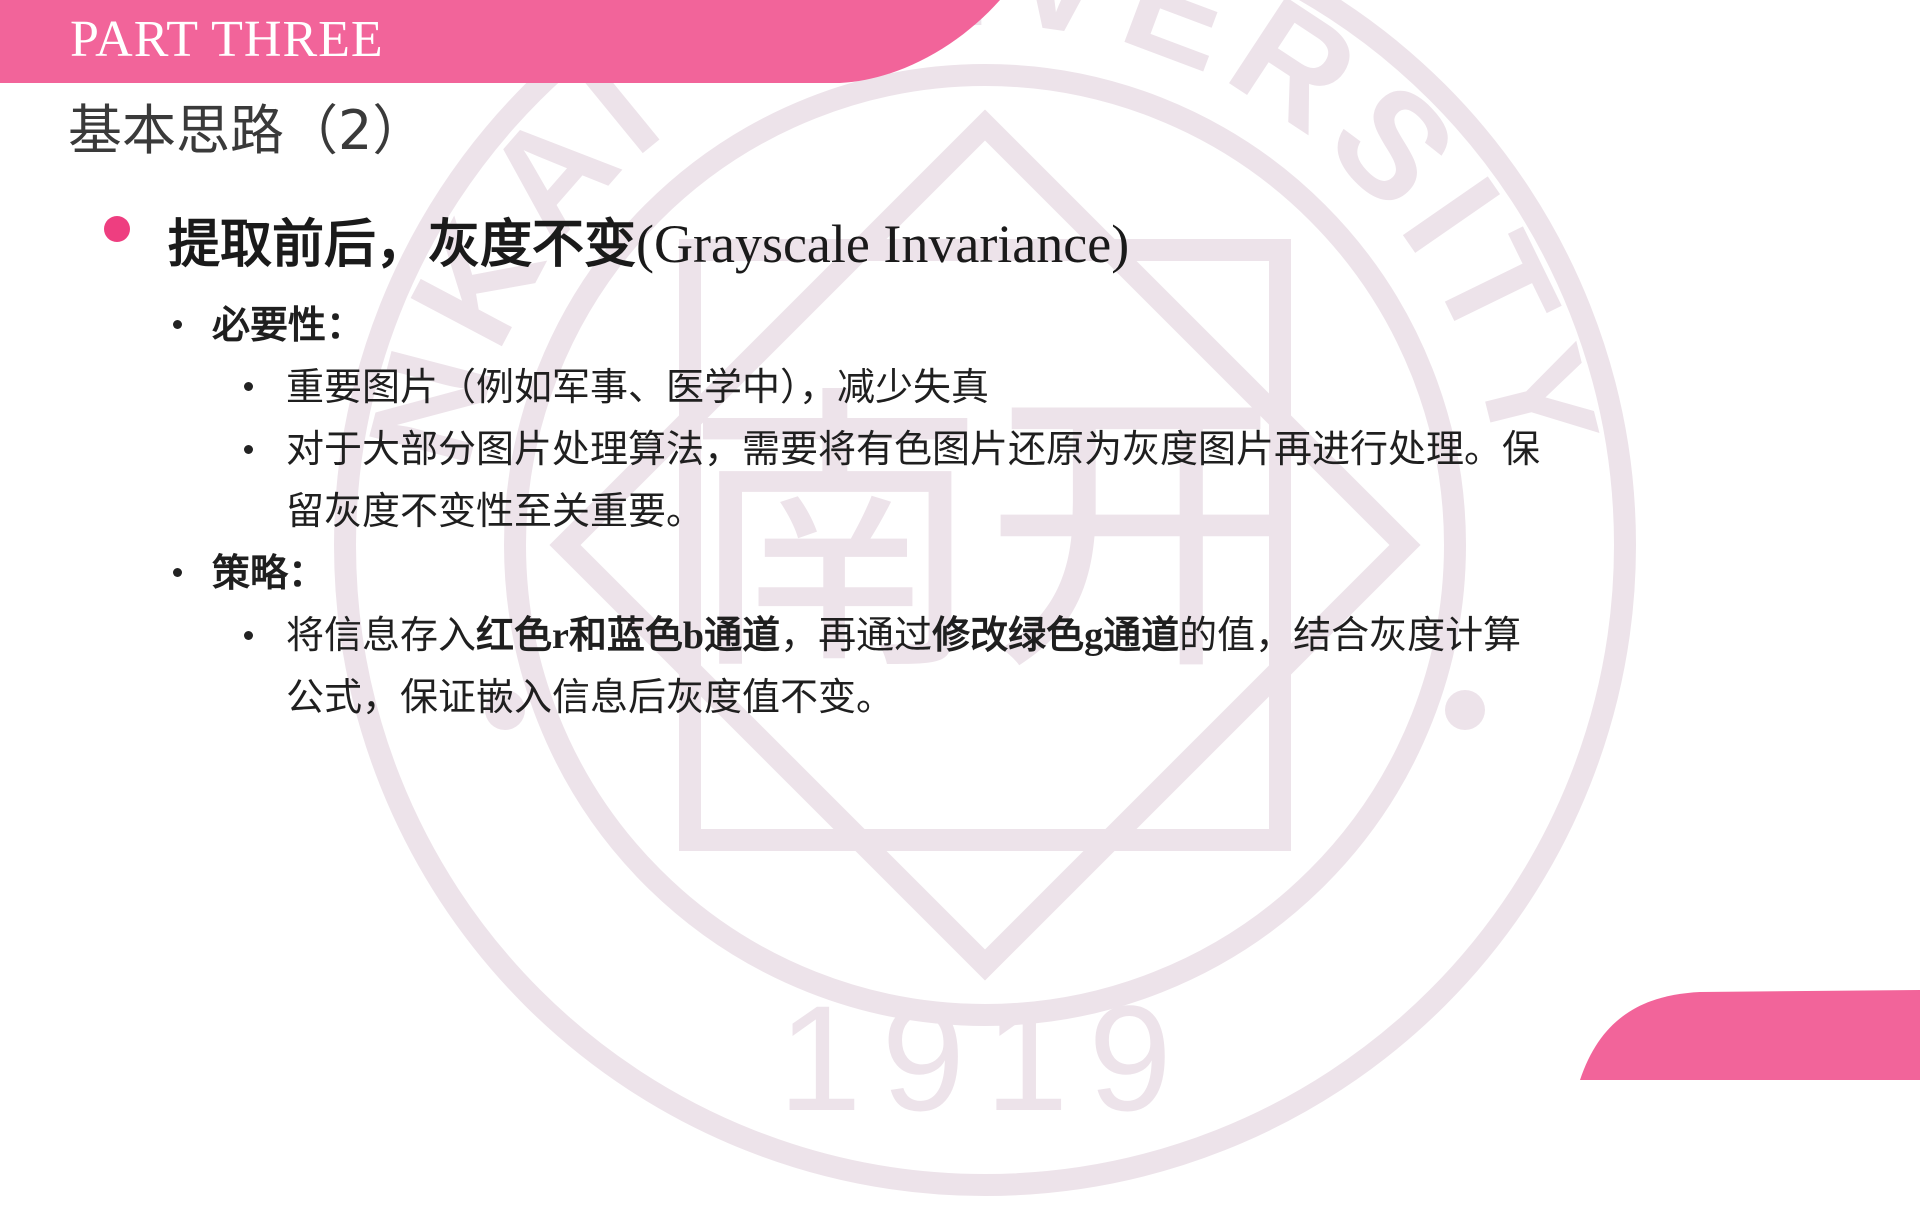 The image size is (1920, 1214). I want to click on strategy-bold-modify-green: 修改绿色, so click(1008, 635).